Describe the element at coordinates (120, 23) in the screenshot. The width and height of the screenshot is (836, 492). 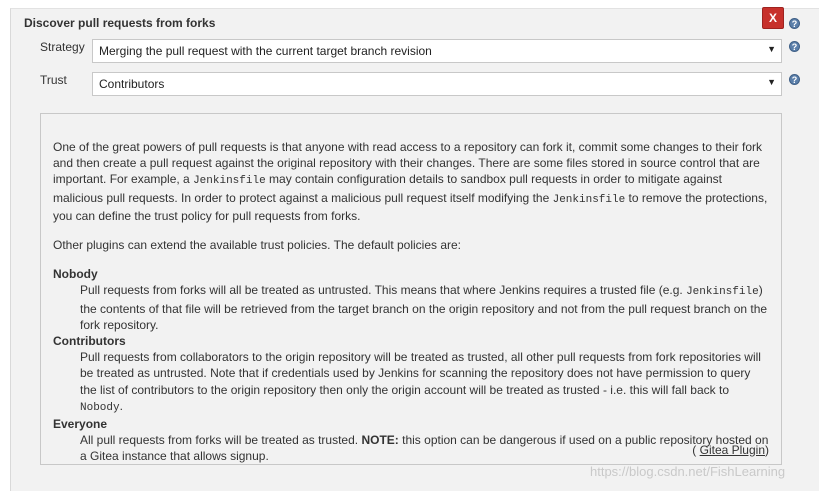
I see `section-title: Discover pull requests from forks` at that location.